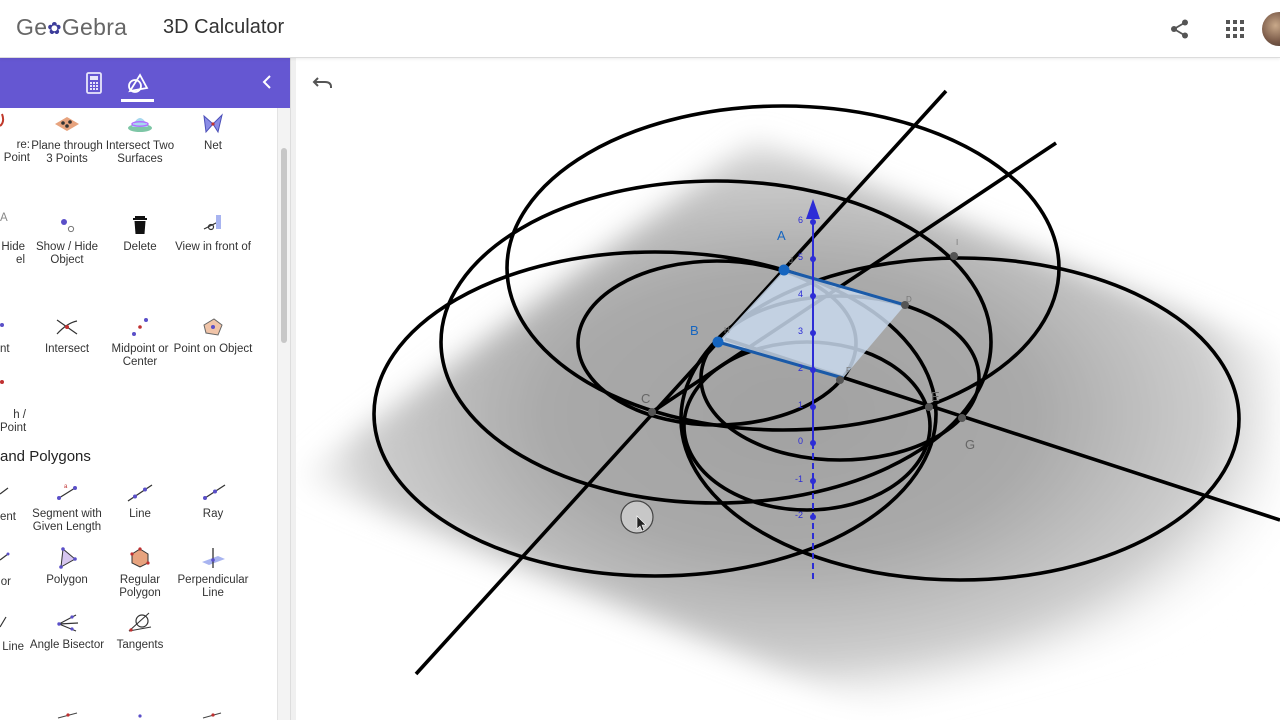 This screenshot has width=1280, height=720. I want to click on apps-grid-icon, so click(1235, 29).